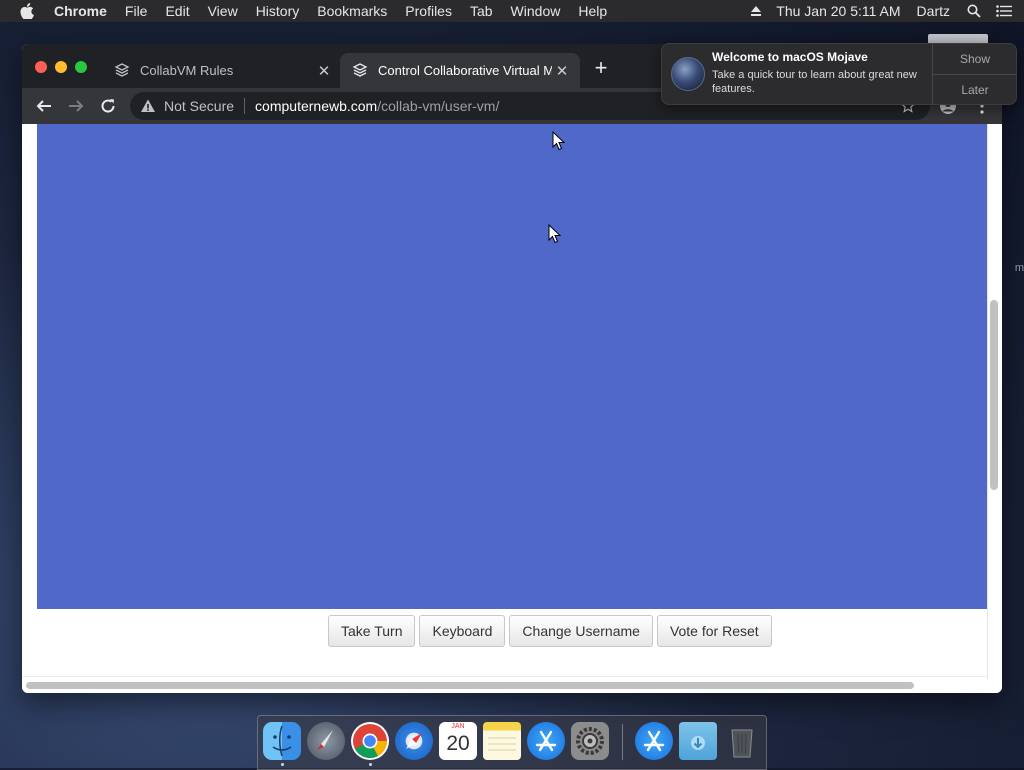 This screenshot has height=770, width=1024. What do you see at coordinates (282, 764) in the screenshot?
I see `finder-running-indicator` at bounding box center [282, 764].